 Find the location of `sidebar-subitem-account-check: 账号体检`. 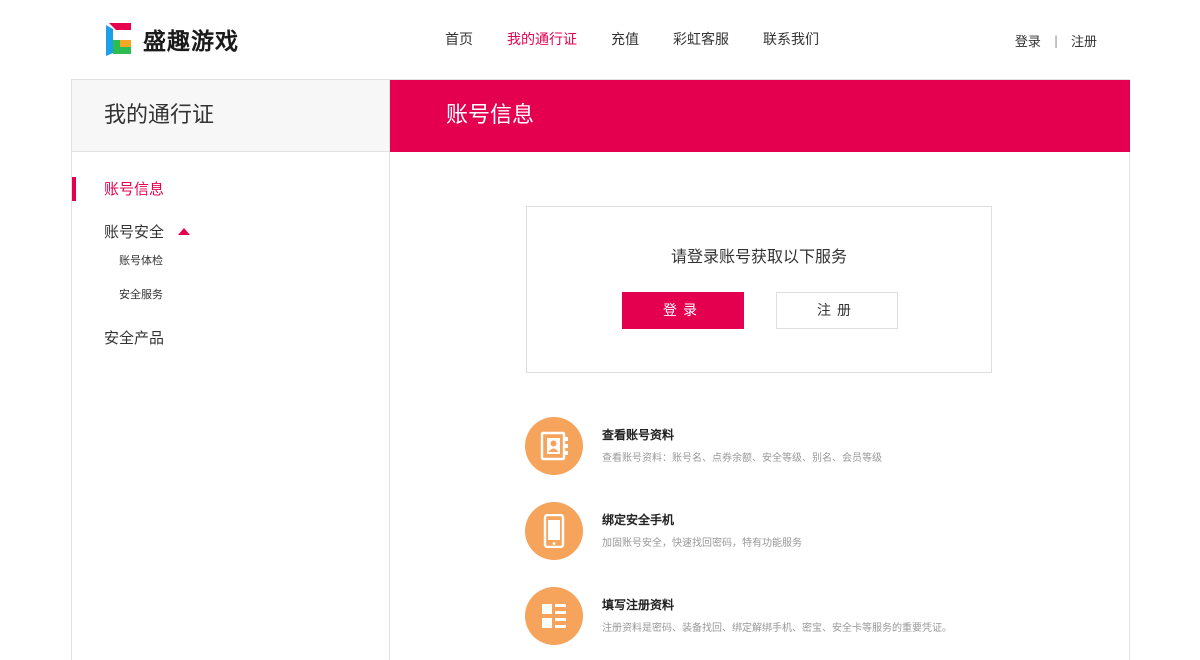

sidebar-subitem-account-check: 账号体检 is located at coordinates (230, 261).